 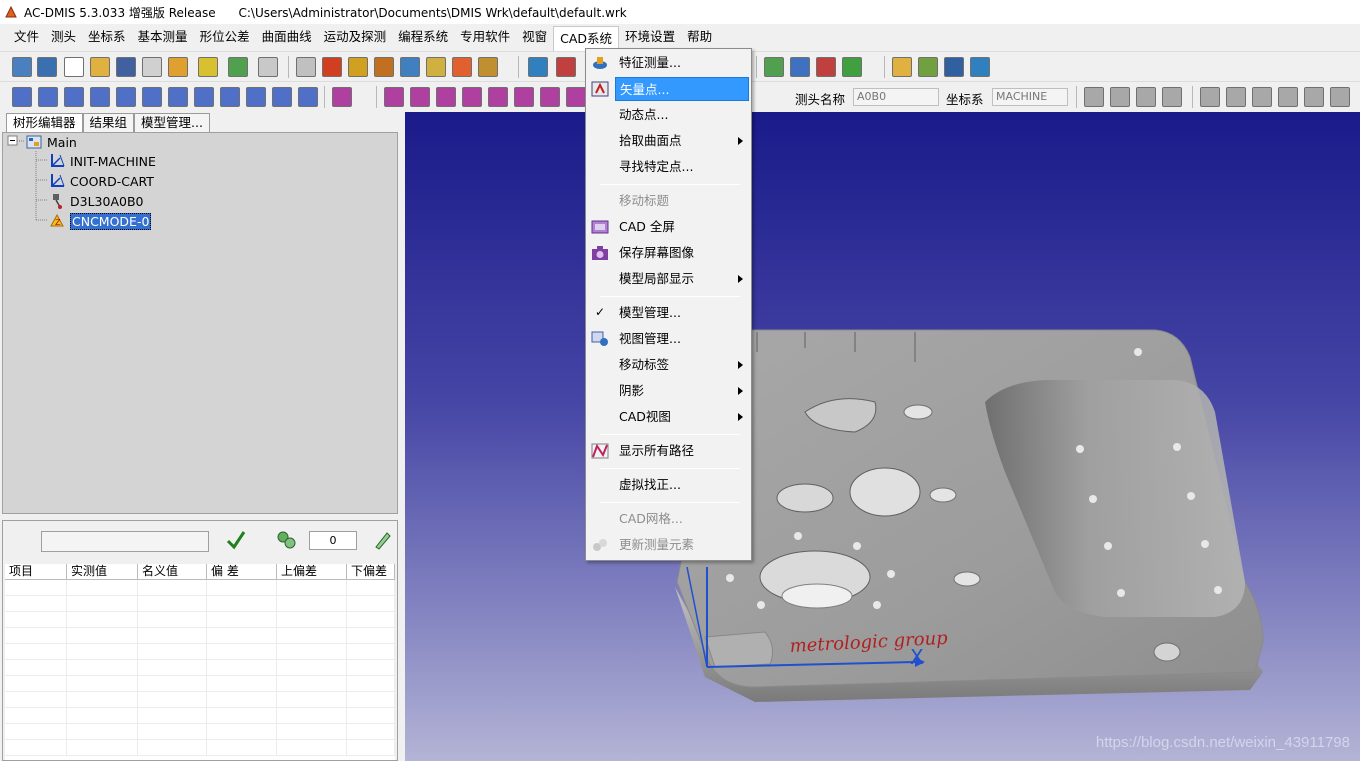 What do you see at coordinates (107, 37) in the screenshot?
I see `menu-item-2: 坐标系` at bounding box center [107, 37].